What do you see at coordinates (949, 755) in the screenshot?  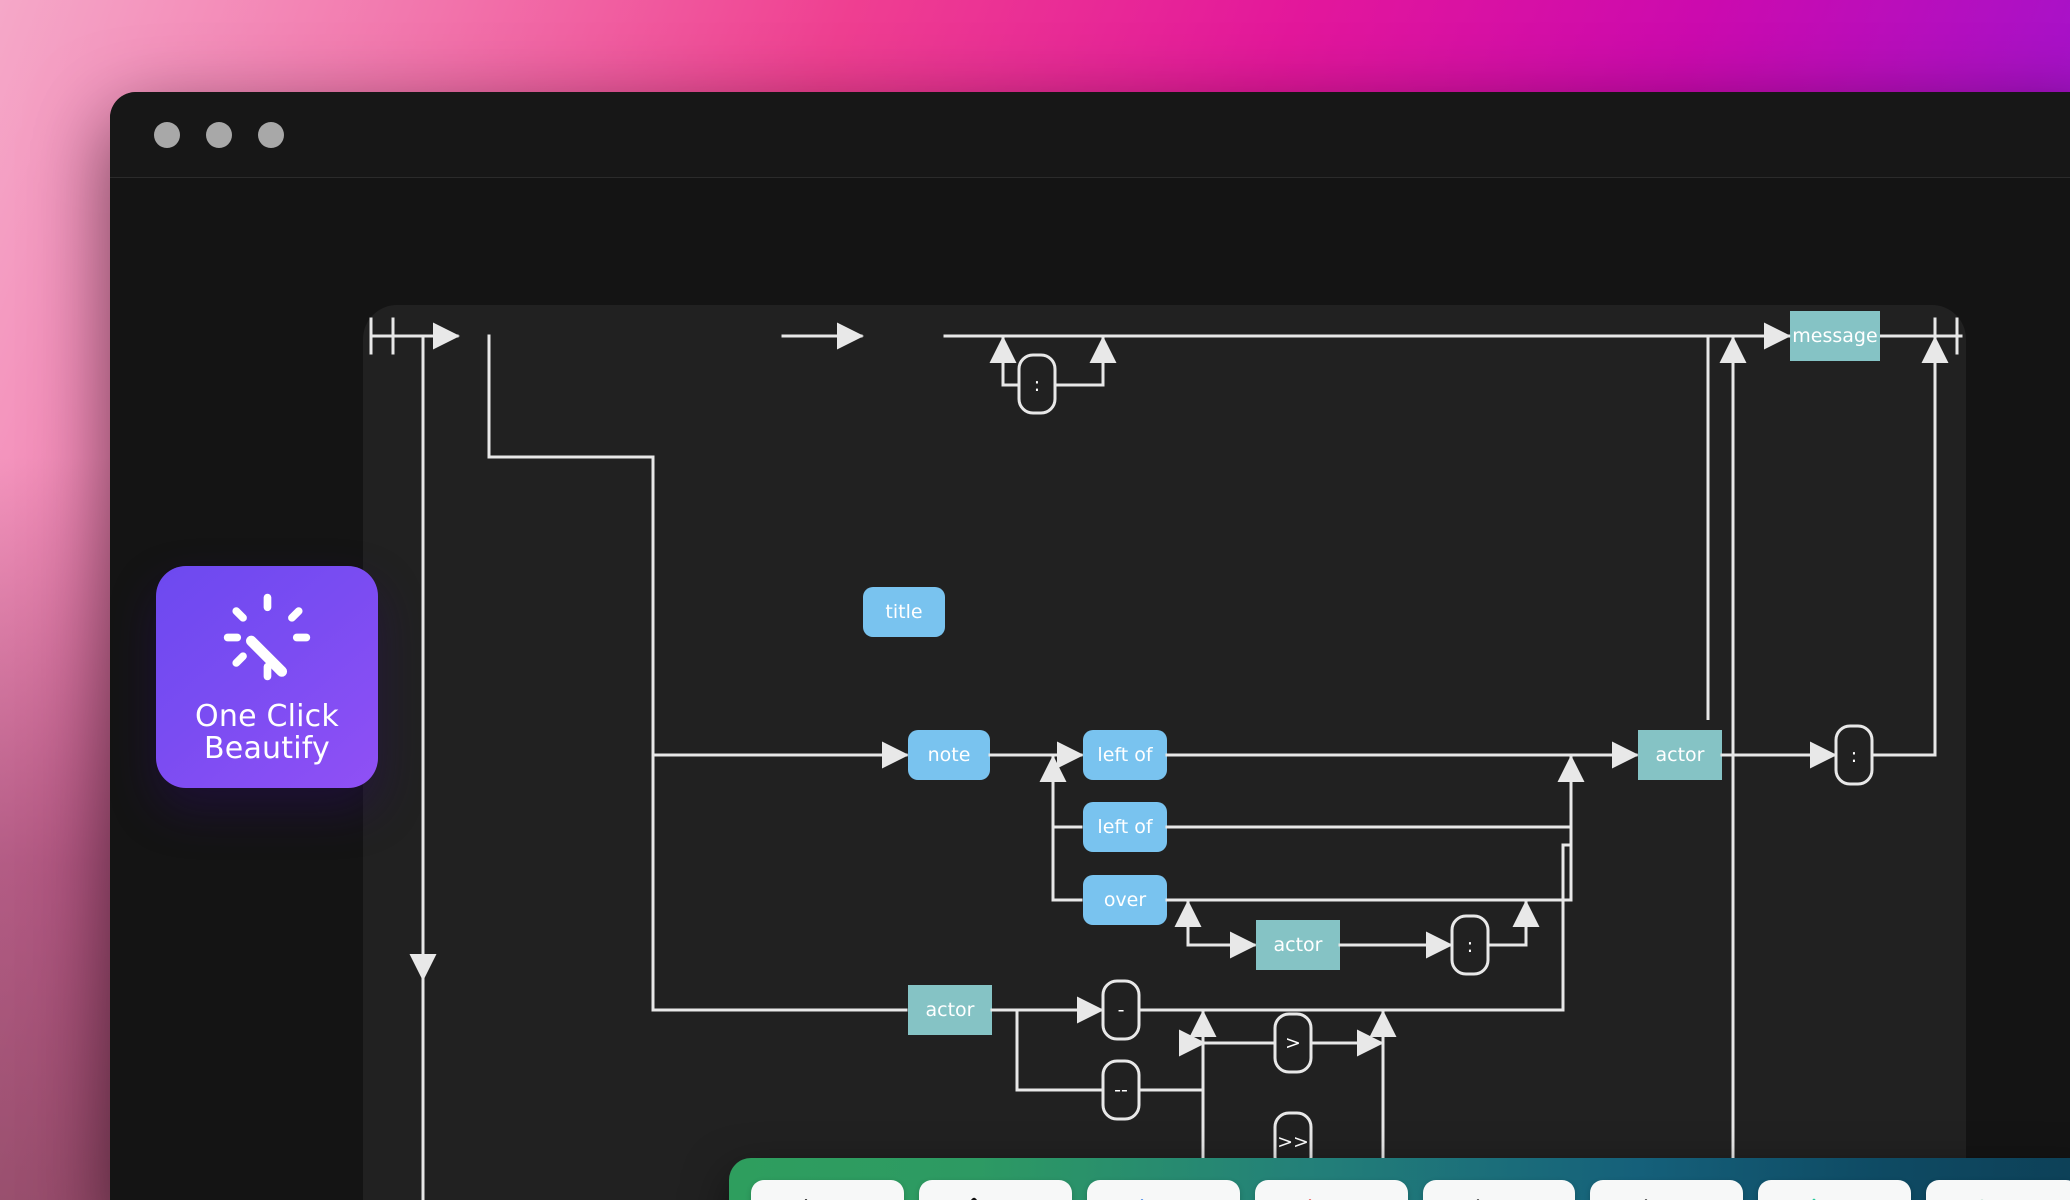 I see `node-note-label: note` at bounding box center [949, 755].